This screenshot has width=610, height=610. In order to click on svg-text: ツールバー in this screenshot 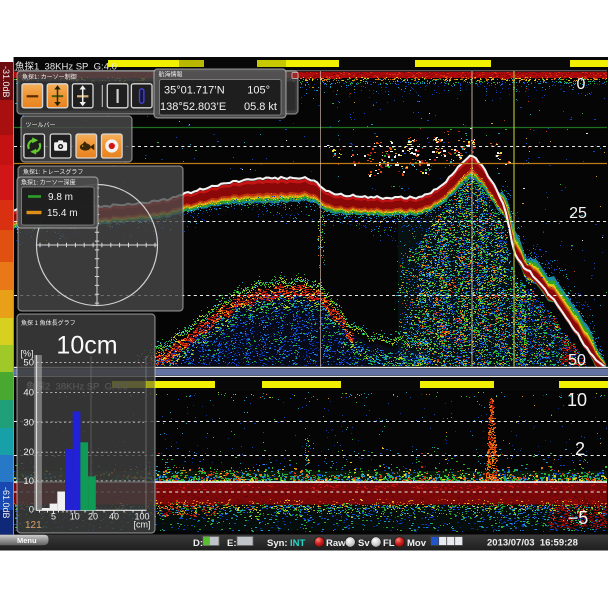, I will do `click(41, 125)`.